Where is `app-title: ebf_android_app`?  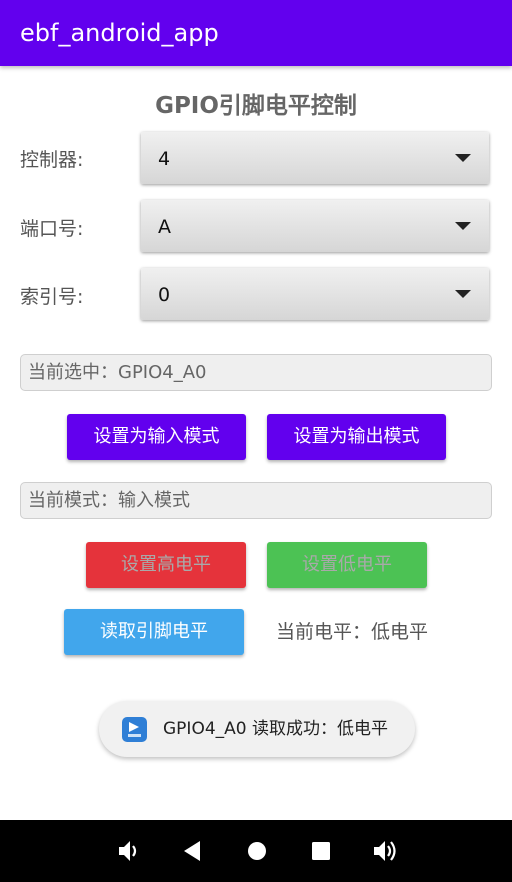 app-title: ebf_android_app is located at coordinates (119, 33).